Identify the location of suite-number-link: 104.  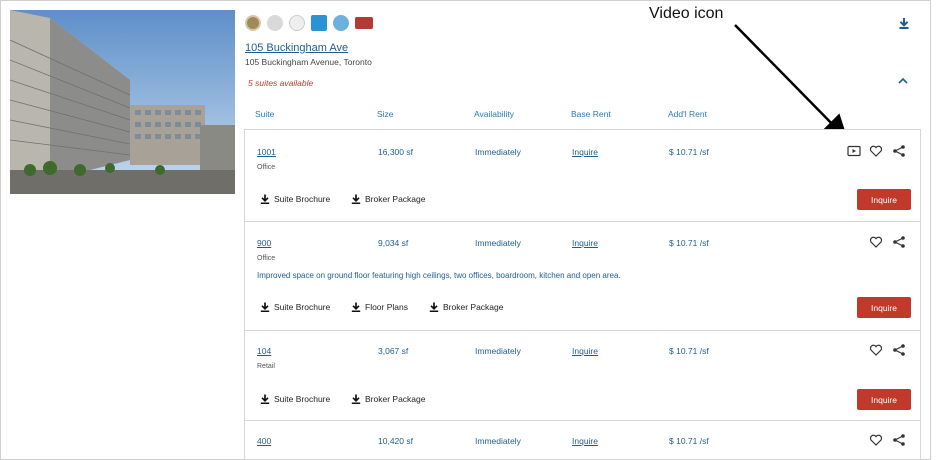
(264, 351).